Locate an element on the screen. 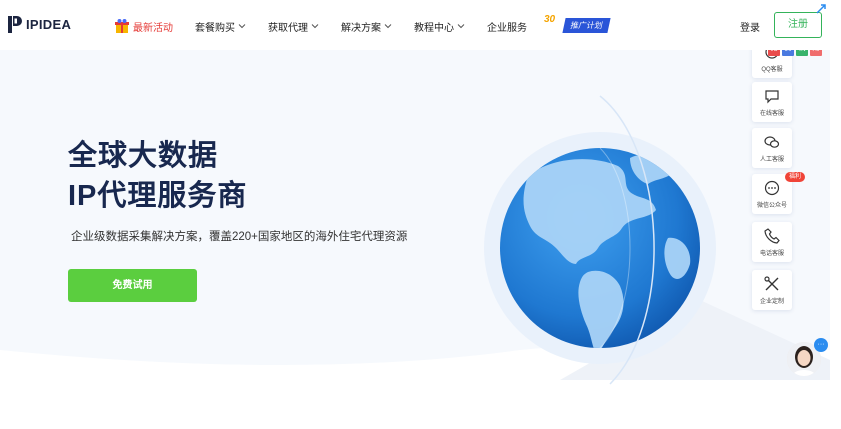  nav-item-solutions: 解决方案 is located at coordinates (366, 26).